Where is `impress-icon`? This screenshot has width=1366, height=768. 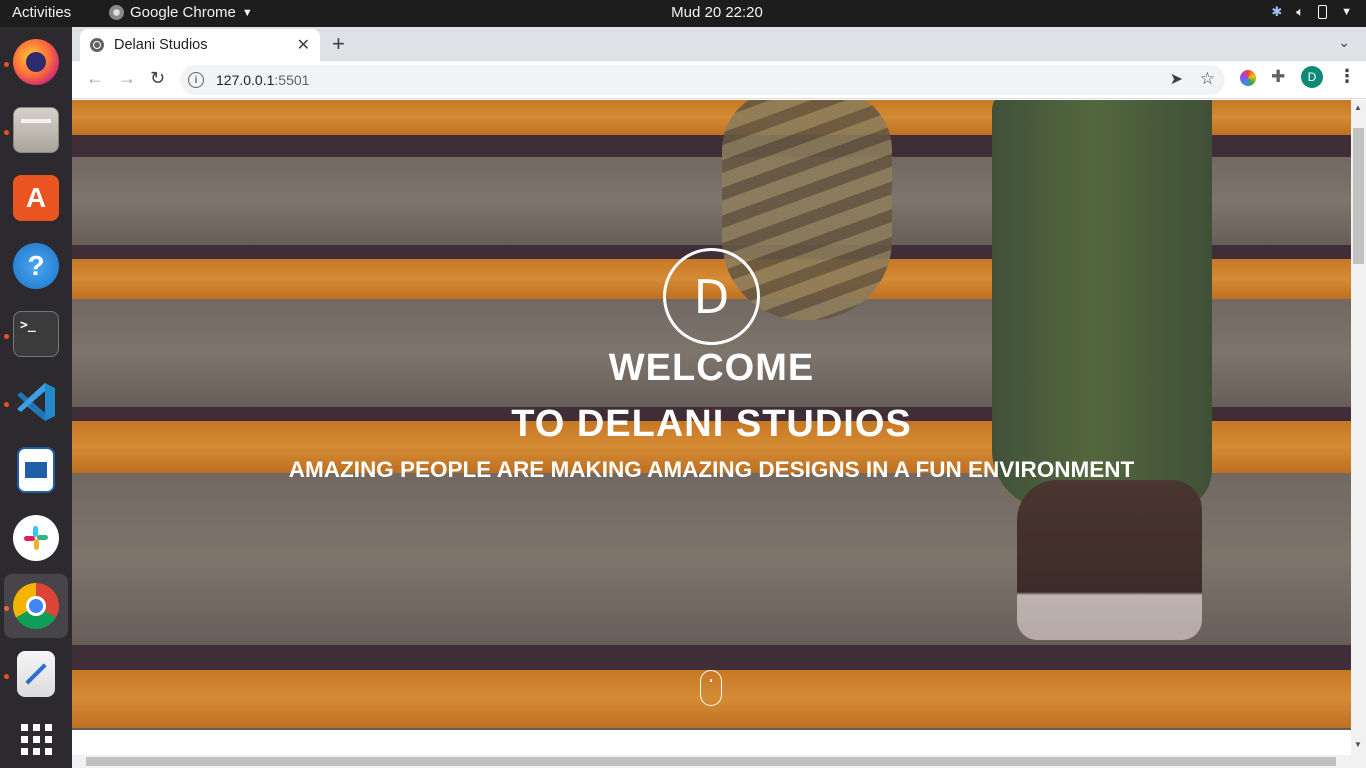
impress-icon is located at coordinates (36, 470).